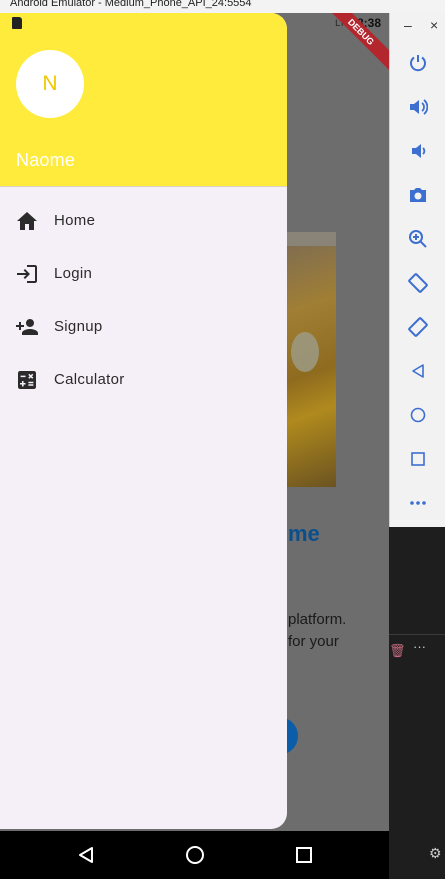 The height and width of the screenshot is (879, 445). What do you see at coordinates (143, 100) in the screenshot?
I see `drawer-header: N Naome` at bounding box center [143, 100].